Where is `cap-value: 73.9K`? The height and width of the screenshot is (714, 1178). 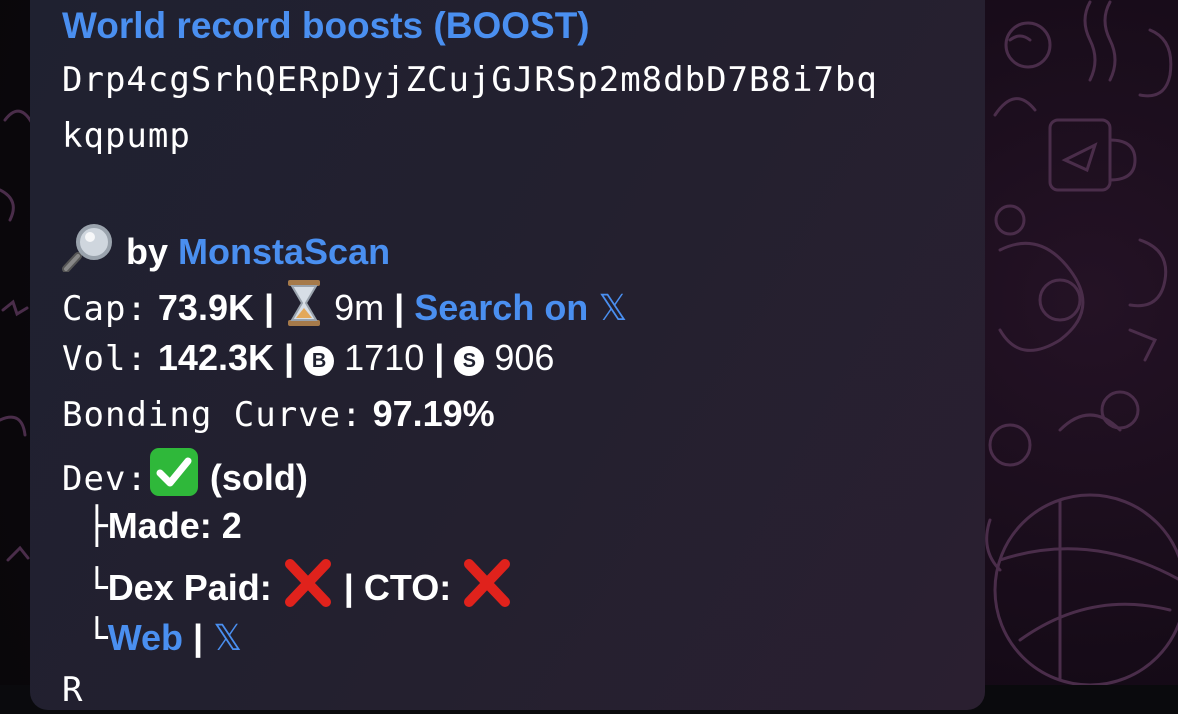
cap-value: 73.9K is located at coordinates (205, 307).